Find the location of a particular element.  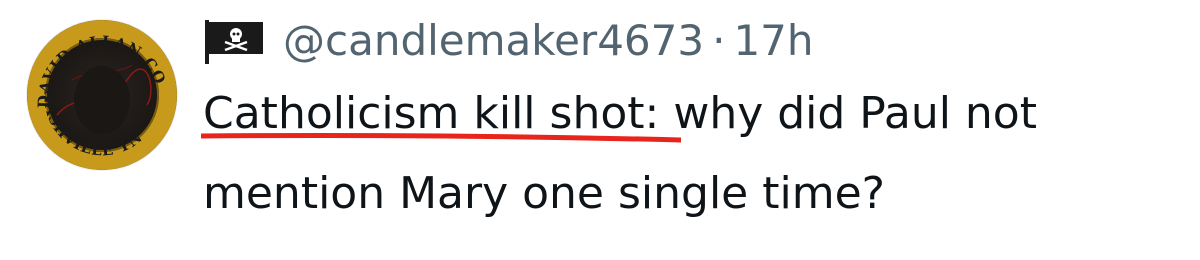

red-underline is located at coordinates (441, 138).